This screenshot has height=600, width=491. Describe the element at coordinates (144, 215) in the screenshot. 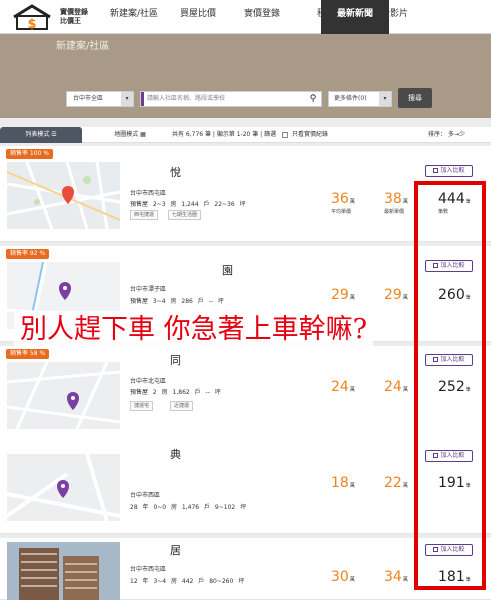

I see `project-tag: 西屯捷運` at that location.